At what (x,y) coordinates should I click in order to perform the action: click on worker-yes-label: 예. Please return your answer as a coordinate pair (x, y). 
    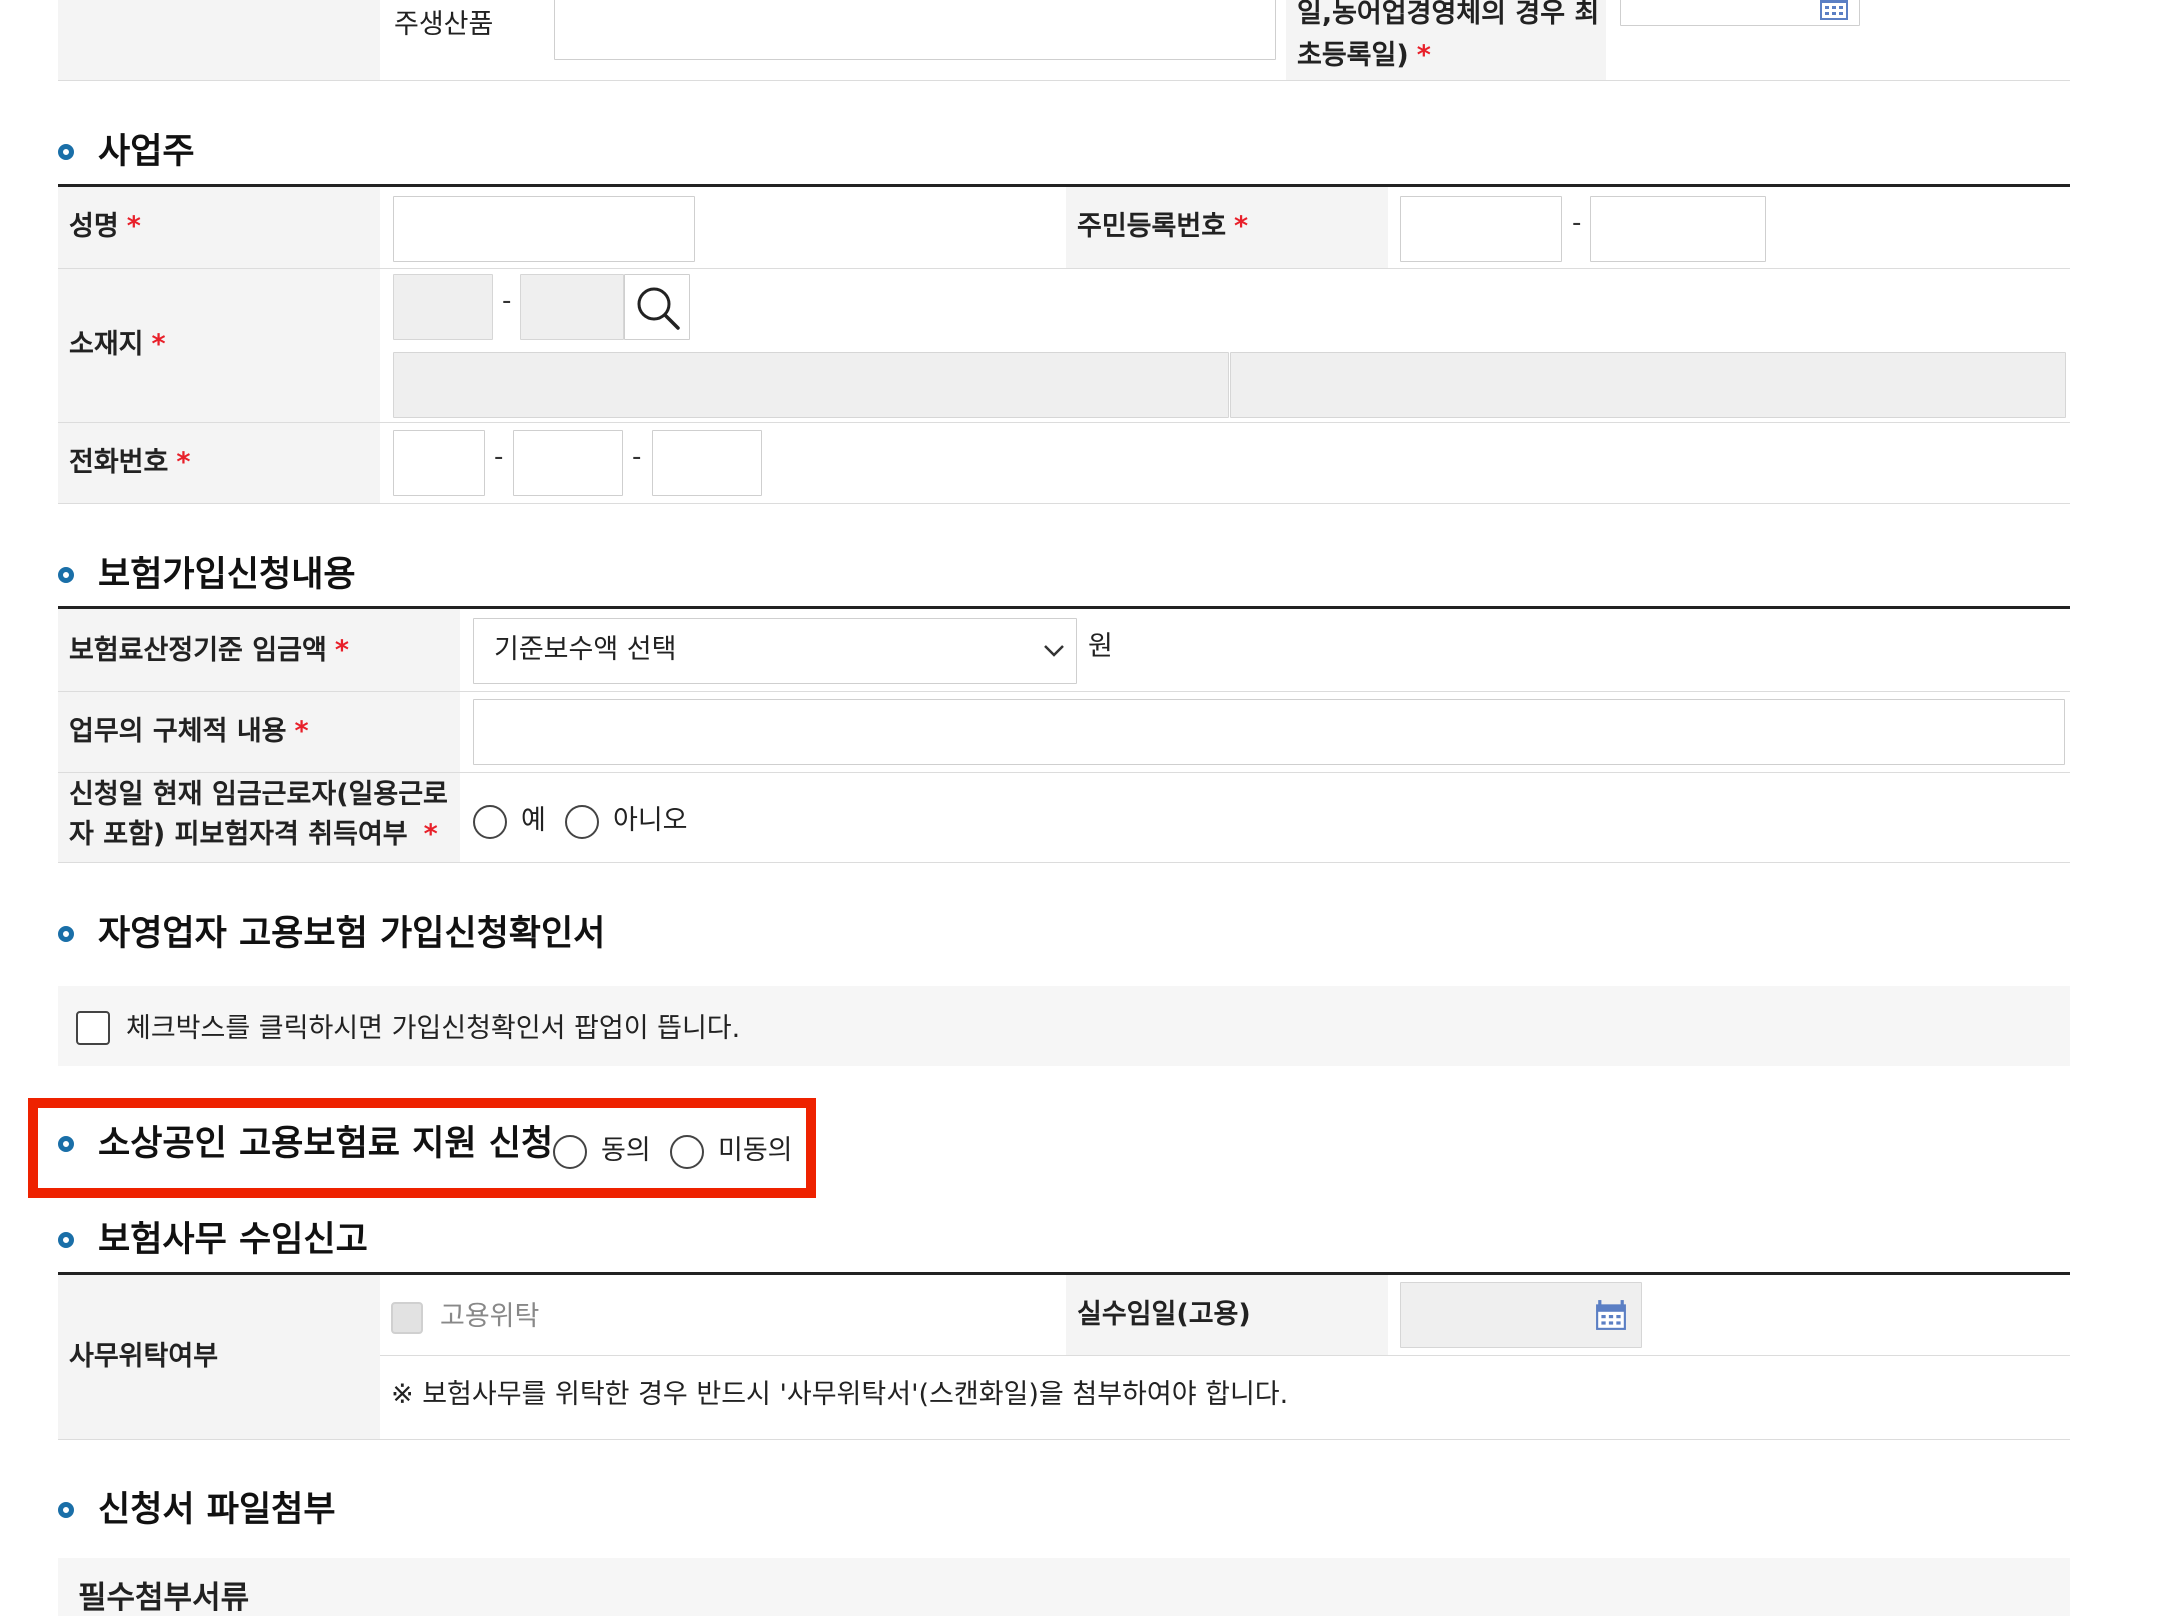
    Looking at the image, I should click on (533, 820).